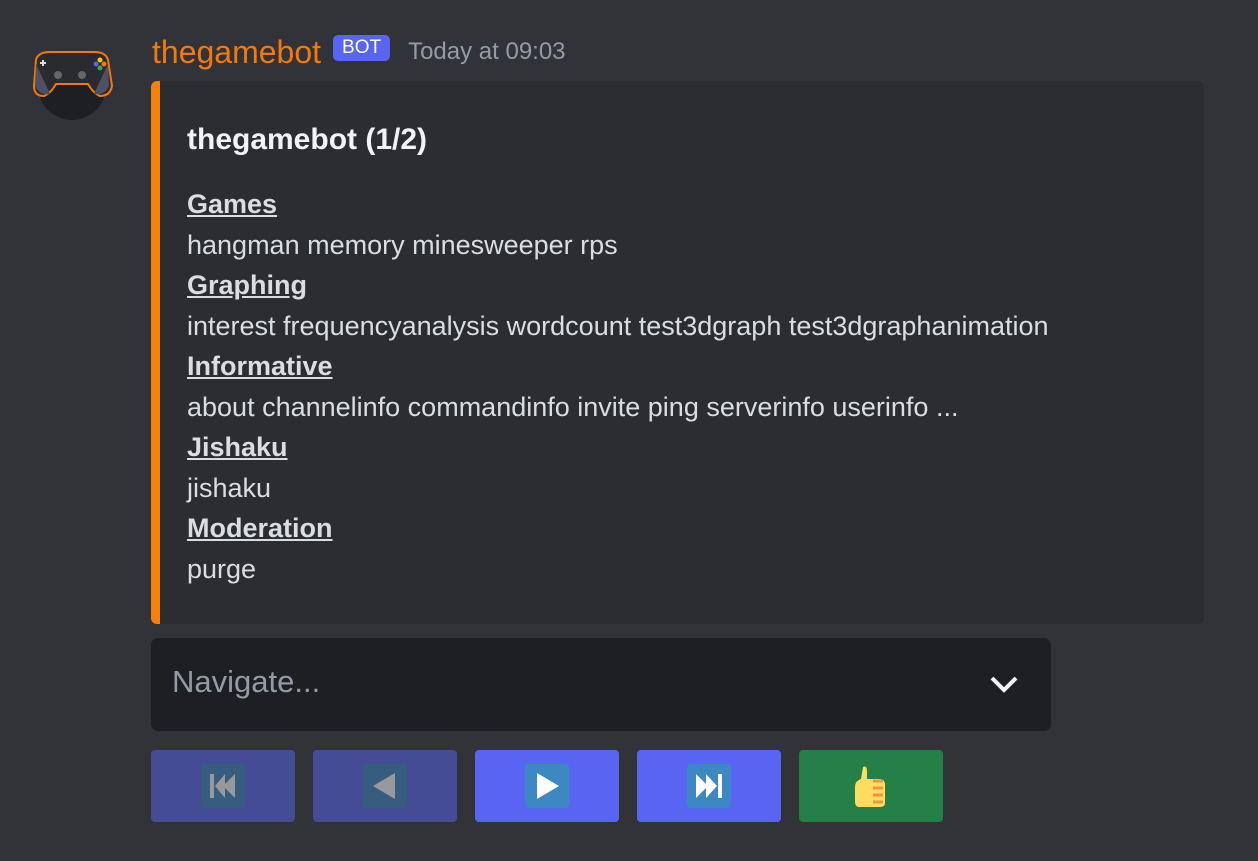 The height and width of the screenshot is (861, 1258). I want to click on field-name-moderation: Moderation, so click(260, 528).